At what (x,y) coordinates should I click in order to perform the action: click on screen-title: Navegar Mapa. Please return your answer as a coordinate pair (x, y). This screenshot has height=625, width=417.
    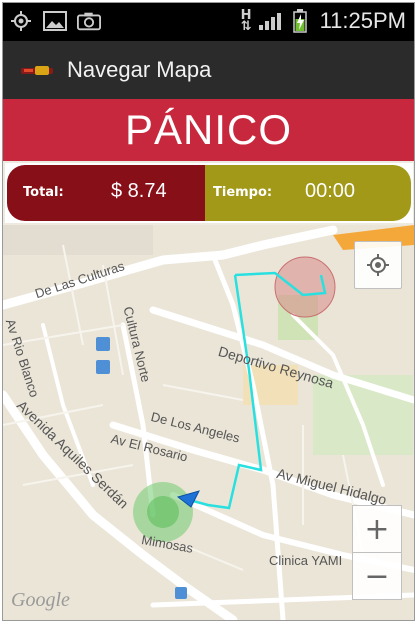
    Looking at the image, I should click on (139, 69).